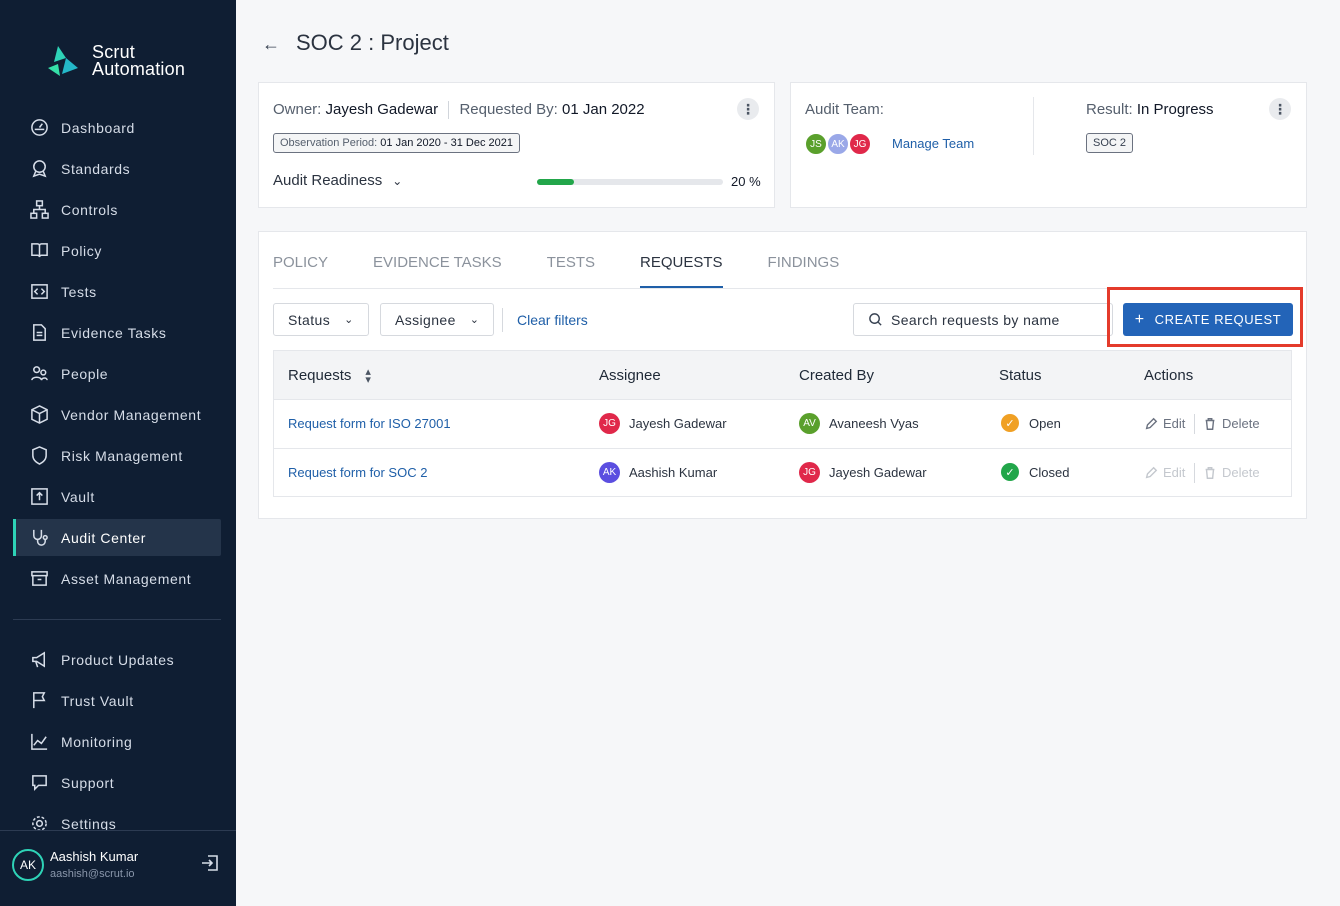  I want to click on sidebar-item-vendor-management: Vendor Management, so click(117, 414).